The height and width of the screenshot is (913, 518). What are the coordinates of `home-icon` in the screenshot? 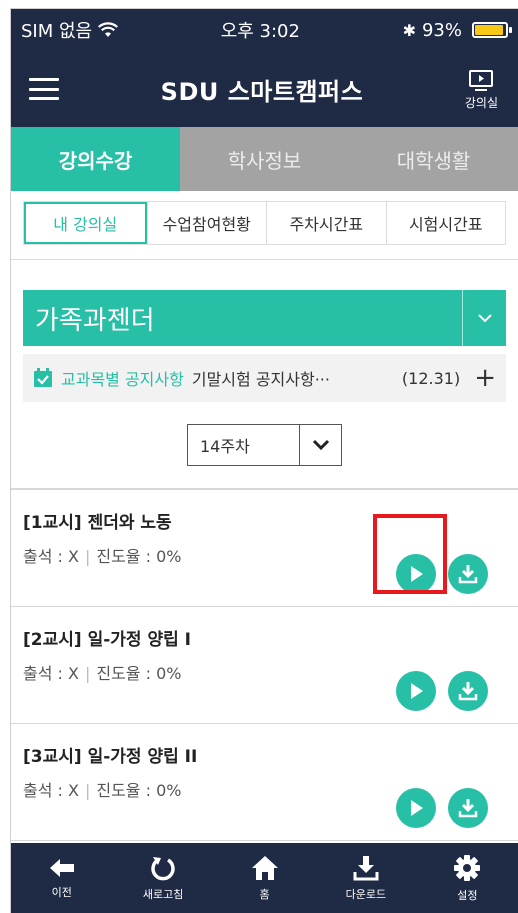 It's located at (264, 867).